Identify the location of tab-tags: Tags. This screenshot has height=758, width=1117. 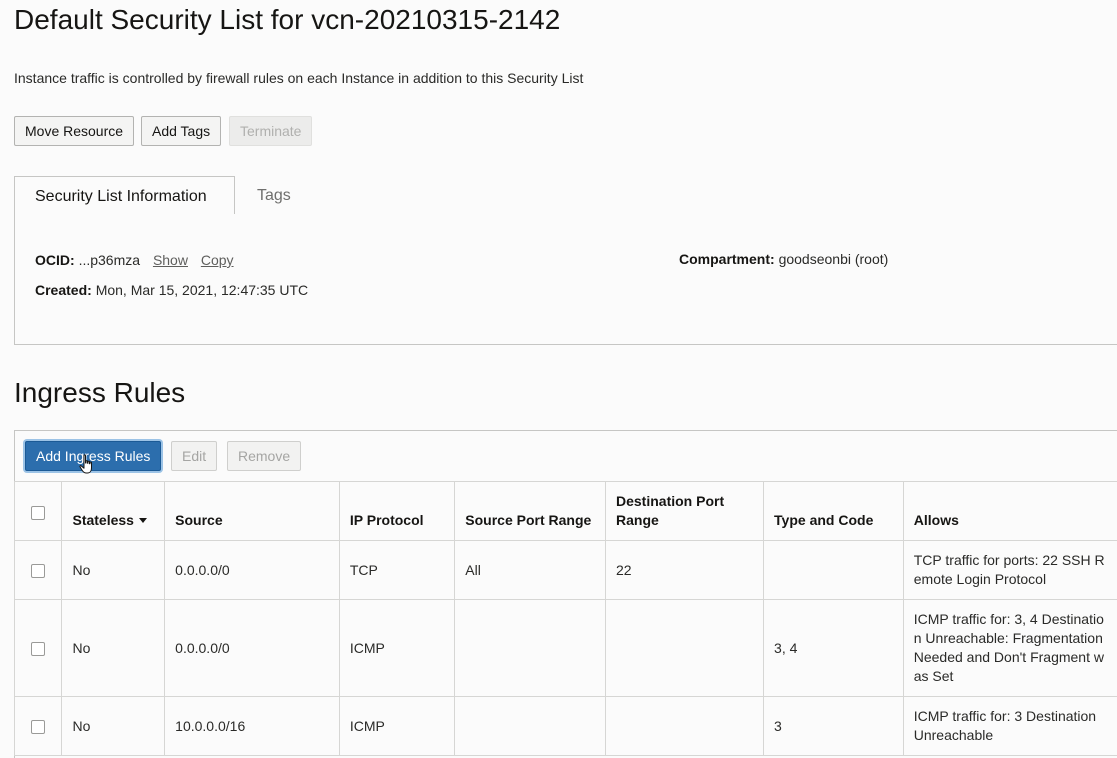
(274, 195).